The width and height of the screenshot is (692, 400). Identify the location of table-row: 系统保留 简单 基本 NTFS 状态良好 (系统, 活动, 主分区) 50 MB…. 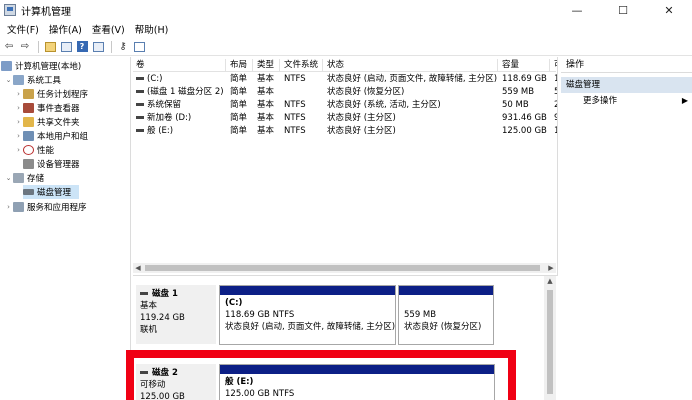
(345, 105).